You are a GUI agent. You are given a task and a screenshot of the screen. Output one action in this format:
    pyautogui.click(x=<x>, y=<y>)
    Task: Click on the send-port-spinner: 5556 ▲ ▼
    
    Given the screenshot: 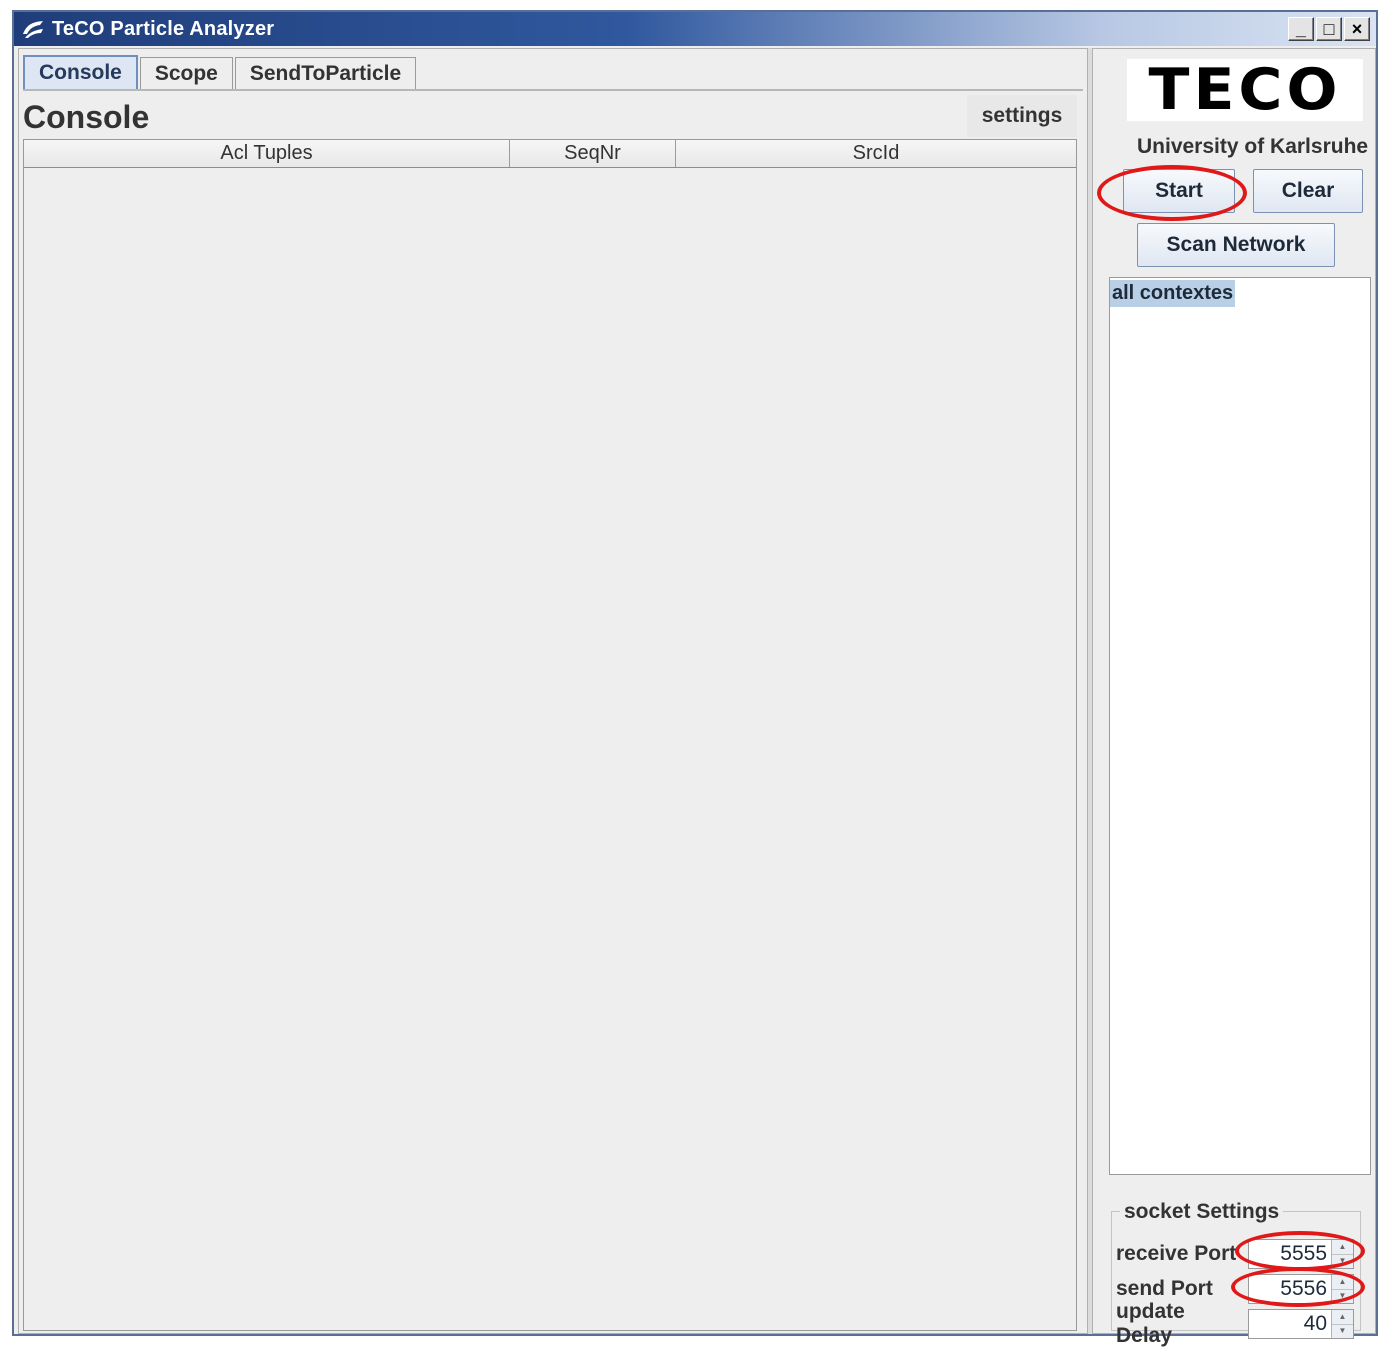 What is the action you would take?
    pyautogui.click(x=1301, y=1289)
    